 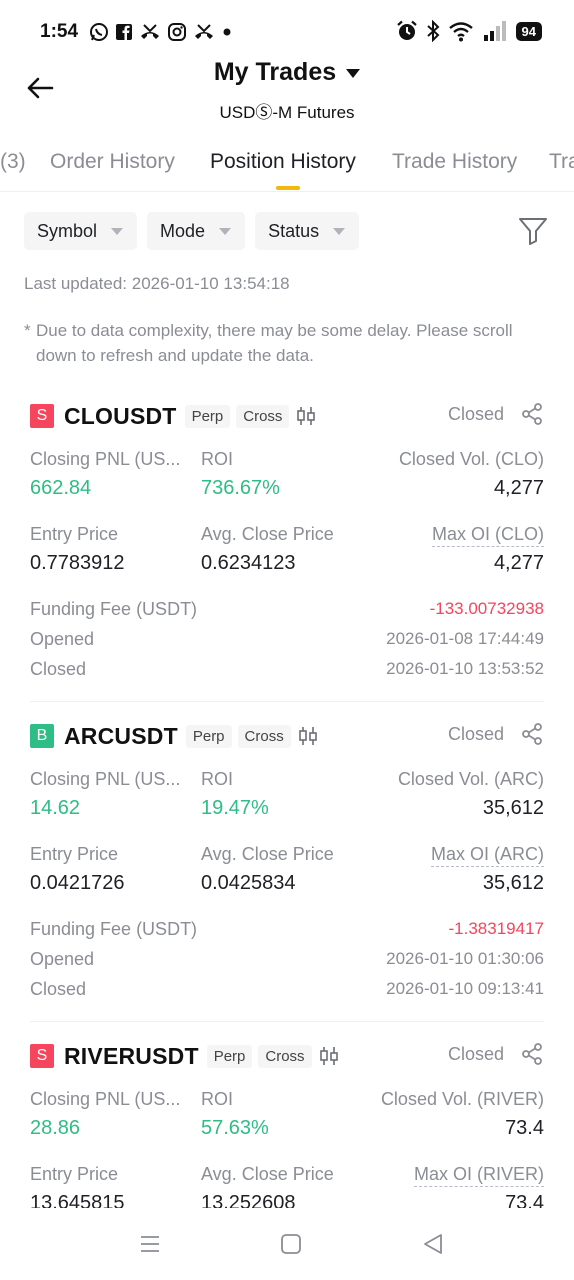 I want to click on position-symbol: ARCUSDT, so click(x=121, y=735).